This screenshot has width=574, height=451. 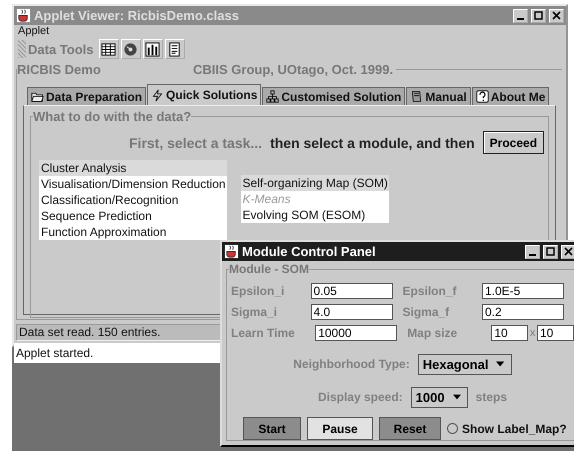 I want to click on input-field: 0.2, so click(x=523, y=312).